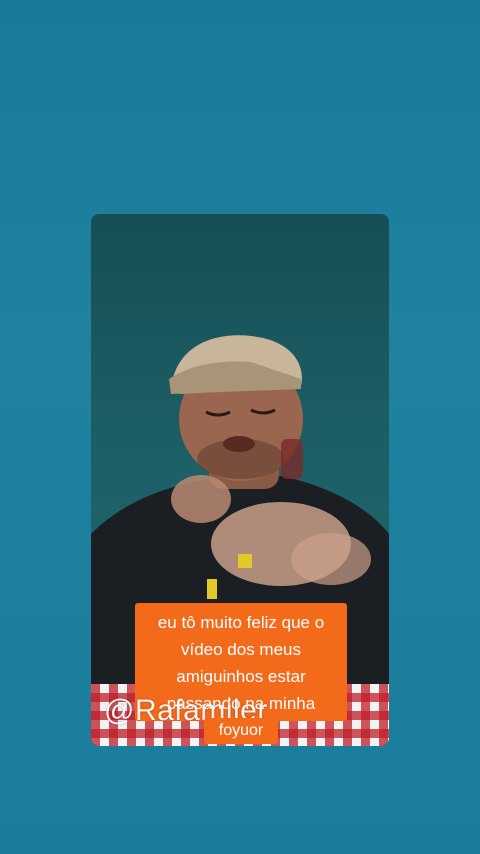  Describe the element at coordinates (241, 622) in the screenshot. I see `caption-line: eu tô muito feliz que o` at that location.